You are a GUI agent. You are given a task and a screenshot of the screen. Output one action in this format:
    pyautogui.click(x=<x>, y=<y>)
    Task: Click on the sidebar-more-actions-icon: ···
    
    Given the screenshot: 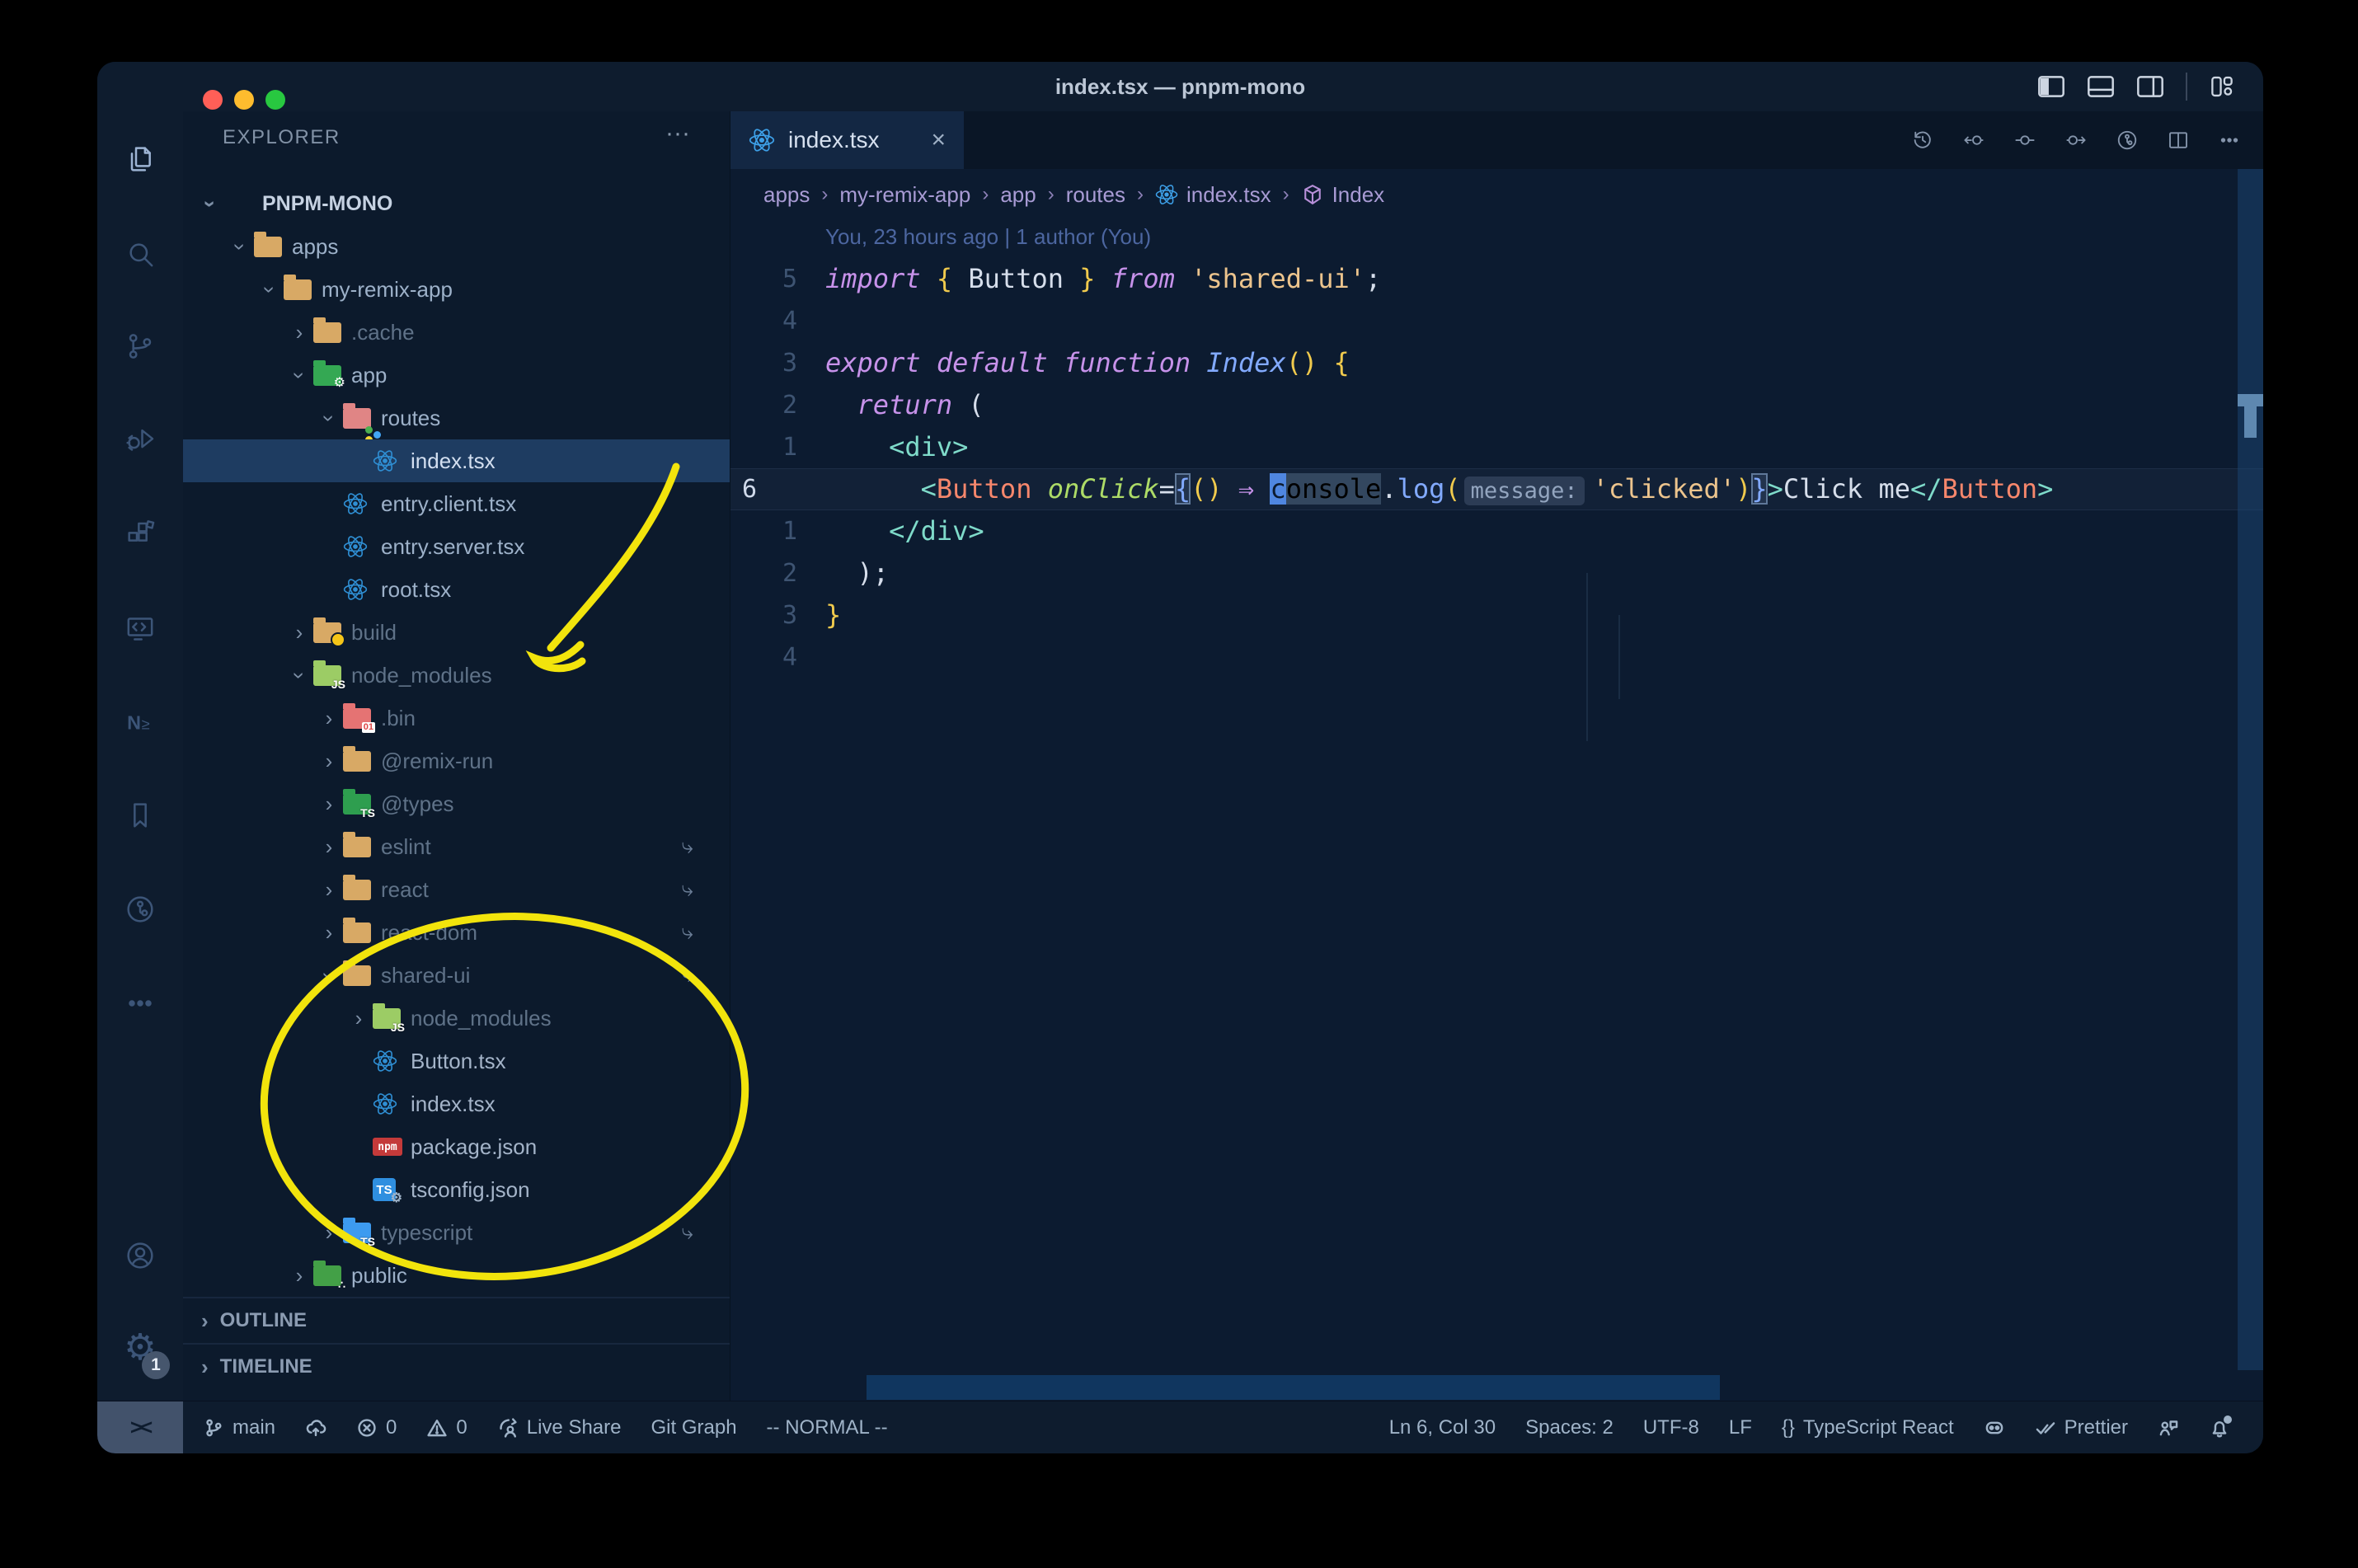 What is the action you would take?
    pyautogui.click(x=677, y=134)
    